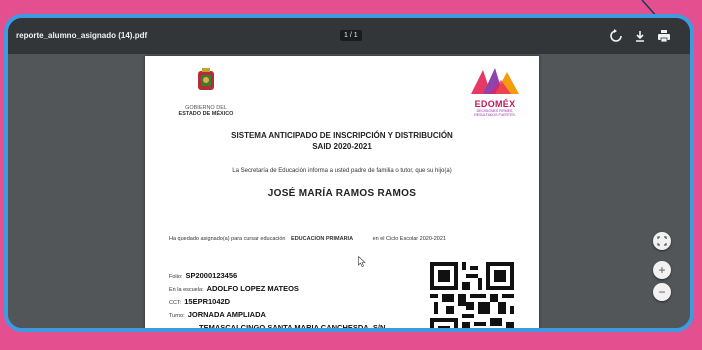  Describe the element at coordinates (616, 36) in the screenshot. I see `rotate-icon` at that location.